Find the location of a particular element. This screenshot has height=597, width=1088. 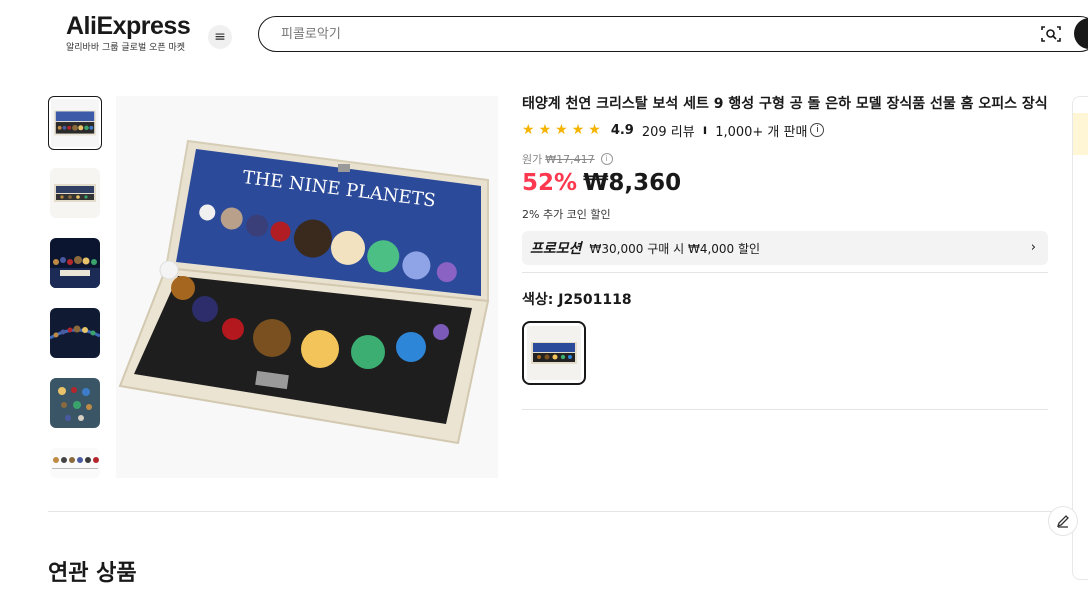

discount-percent: 52% is located at coordinates (550, 183).